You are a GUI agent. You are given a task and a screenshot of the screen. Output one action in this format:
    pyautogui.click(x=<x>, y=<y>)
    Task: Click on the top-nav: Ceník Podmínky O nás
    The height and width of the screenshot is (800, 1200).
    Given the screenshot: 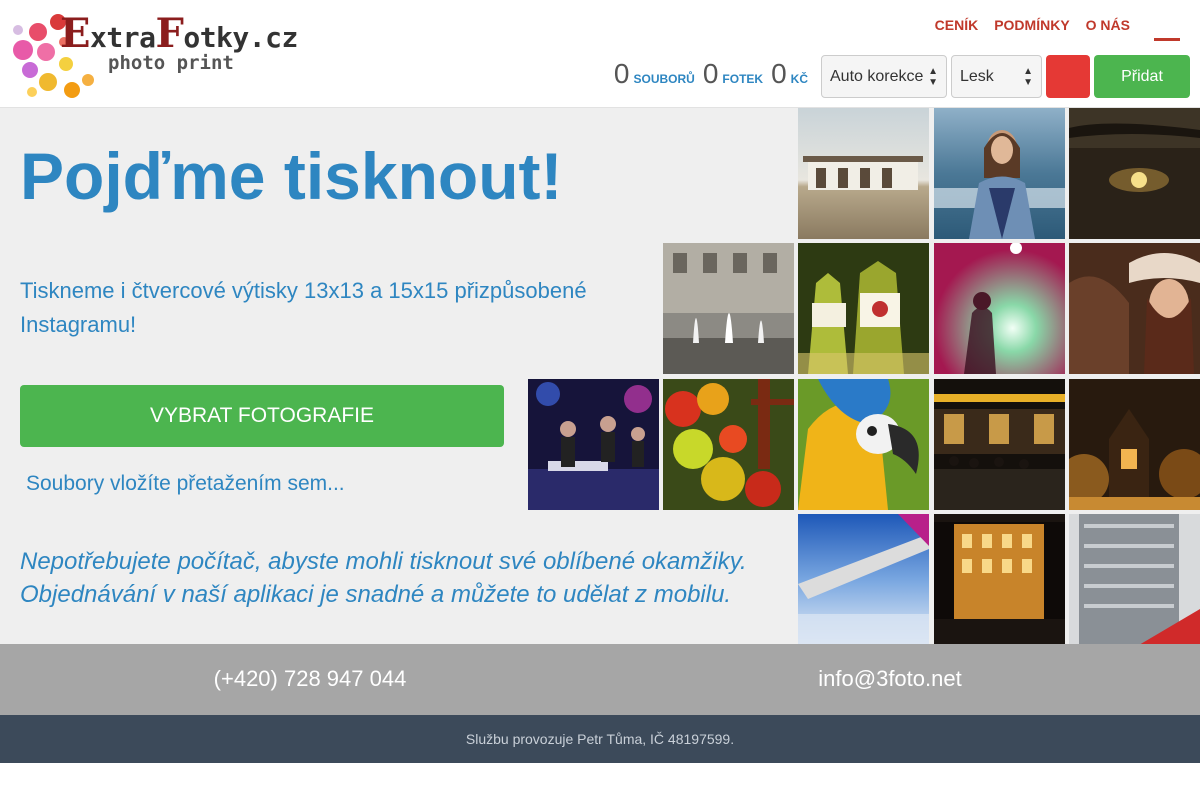 What is the action you would take?
    pyautogui.click(x=1032, y=25)
    